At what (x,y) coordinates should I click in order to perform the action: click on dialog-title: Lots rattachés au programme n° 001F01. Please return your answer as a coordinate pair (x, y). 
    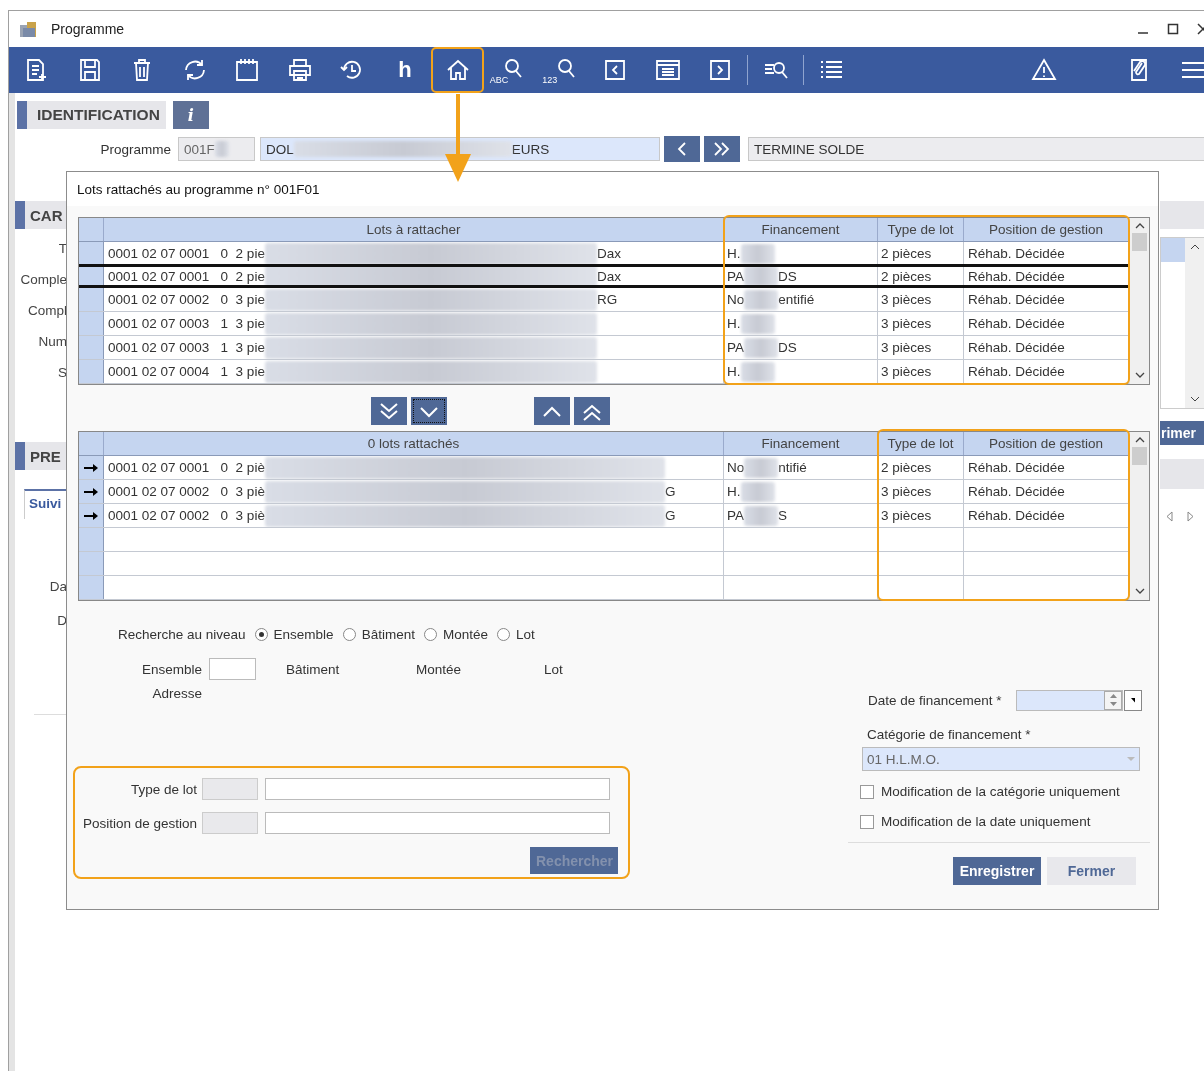
    Looking at the image, I should click on (198, 189).